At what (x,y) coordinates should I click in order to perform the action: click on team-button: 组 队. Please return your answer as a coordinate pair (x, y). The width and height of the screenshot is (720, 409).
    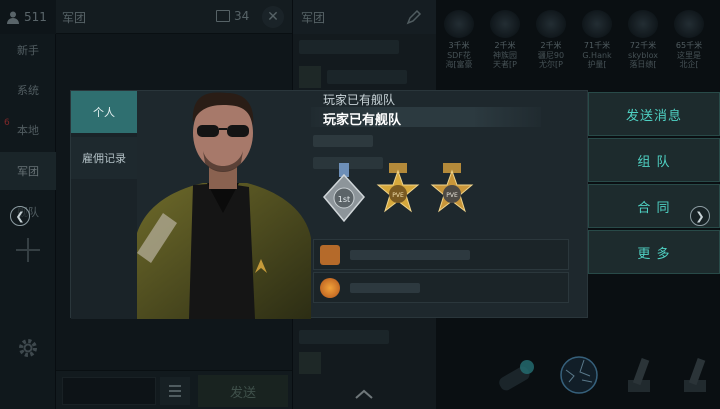
    Looking at the image, I should click on (654, 160).